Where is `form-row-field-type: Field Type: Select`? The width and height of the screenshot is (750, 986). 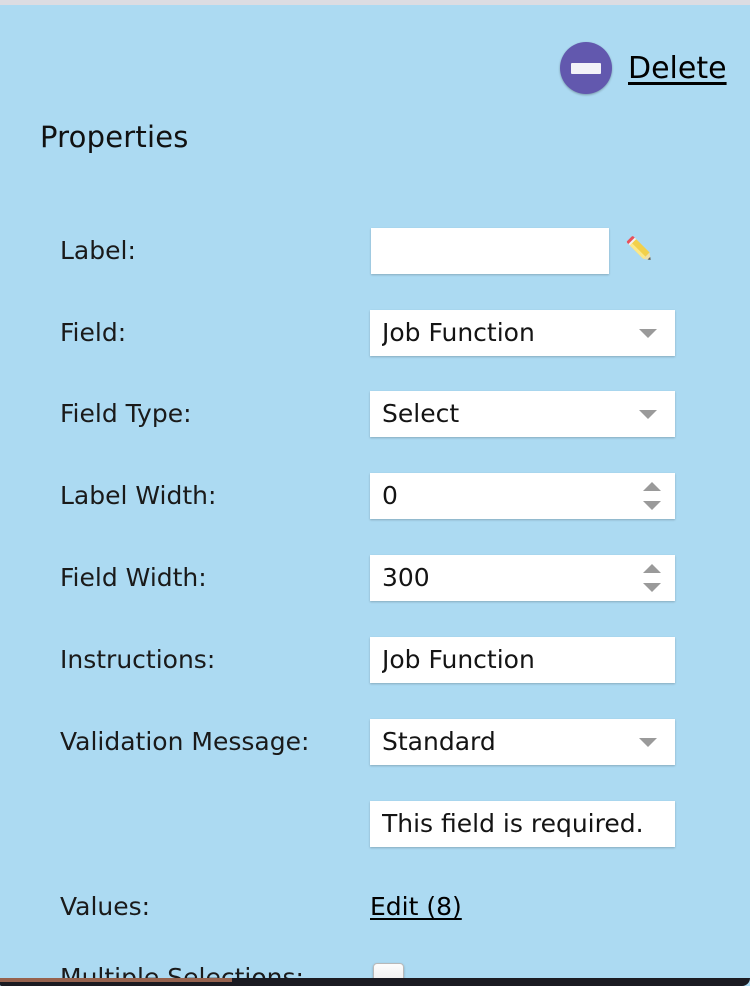 form-row-field-type: Field Type: Select is located at coordinates (375, 414).